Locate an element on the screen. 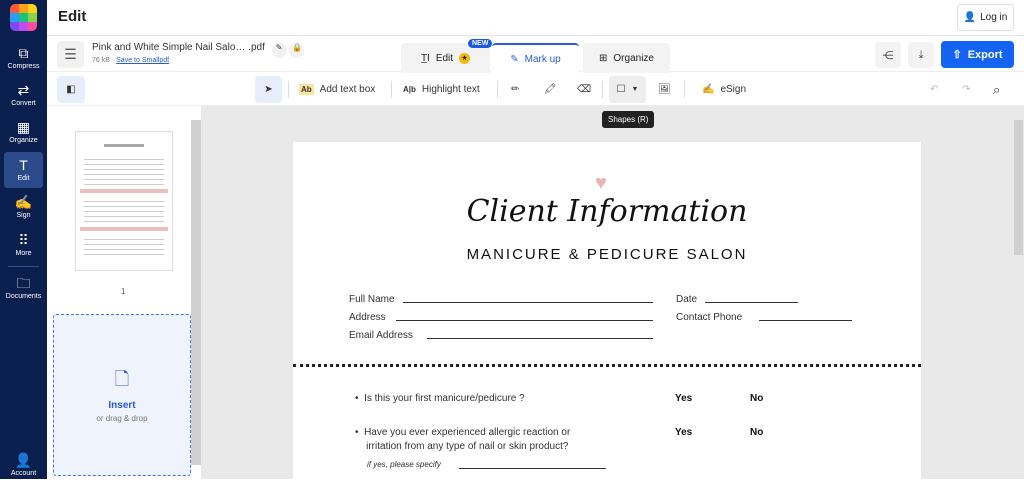 This screenshot has width=1024, height=483. search-button: ⌕ is located at coordinates (996, 89).